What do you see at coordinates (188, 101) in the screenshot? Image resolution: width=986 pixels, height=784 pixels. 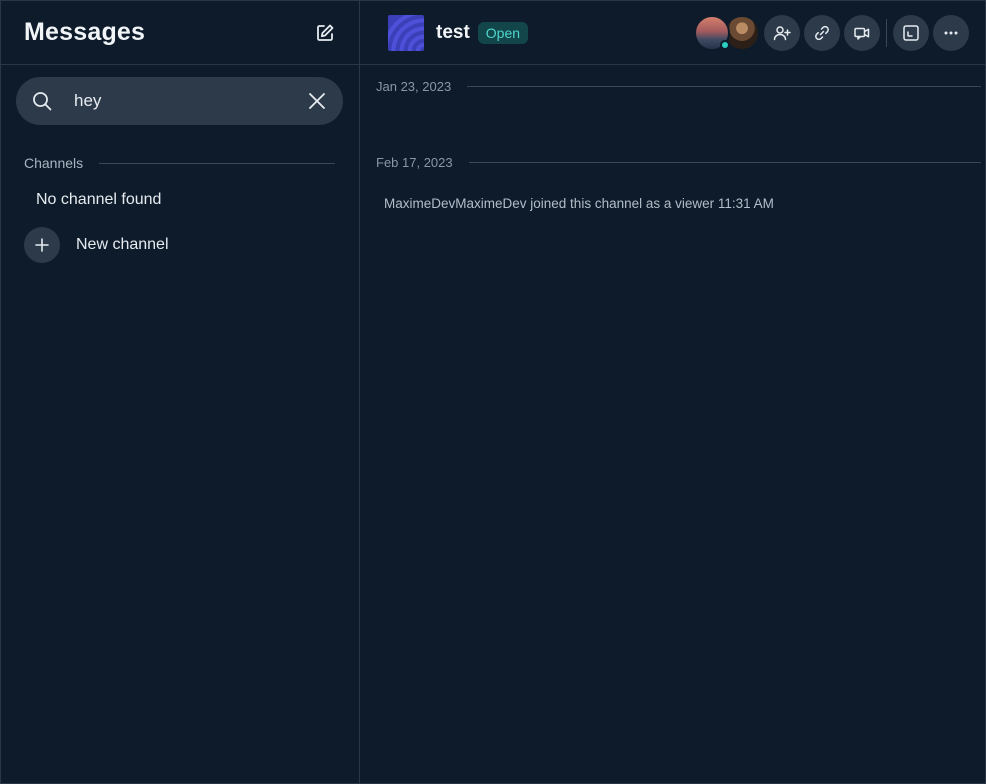 I see `search-input` at bounding box center [188, 101].